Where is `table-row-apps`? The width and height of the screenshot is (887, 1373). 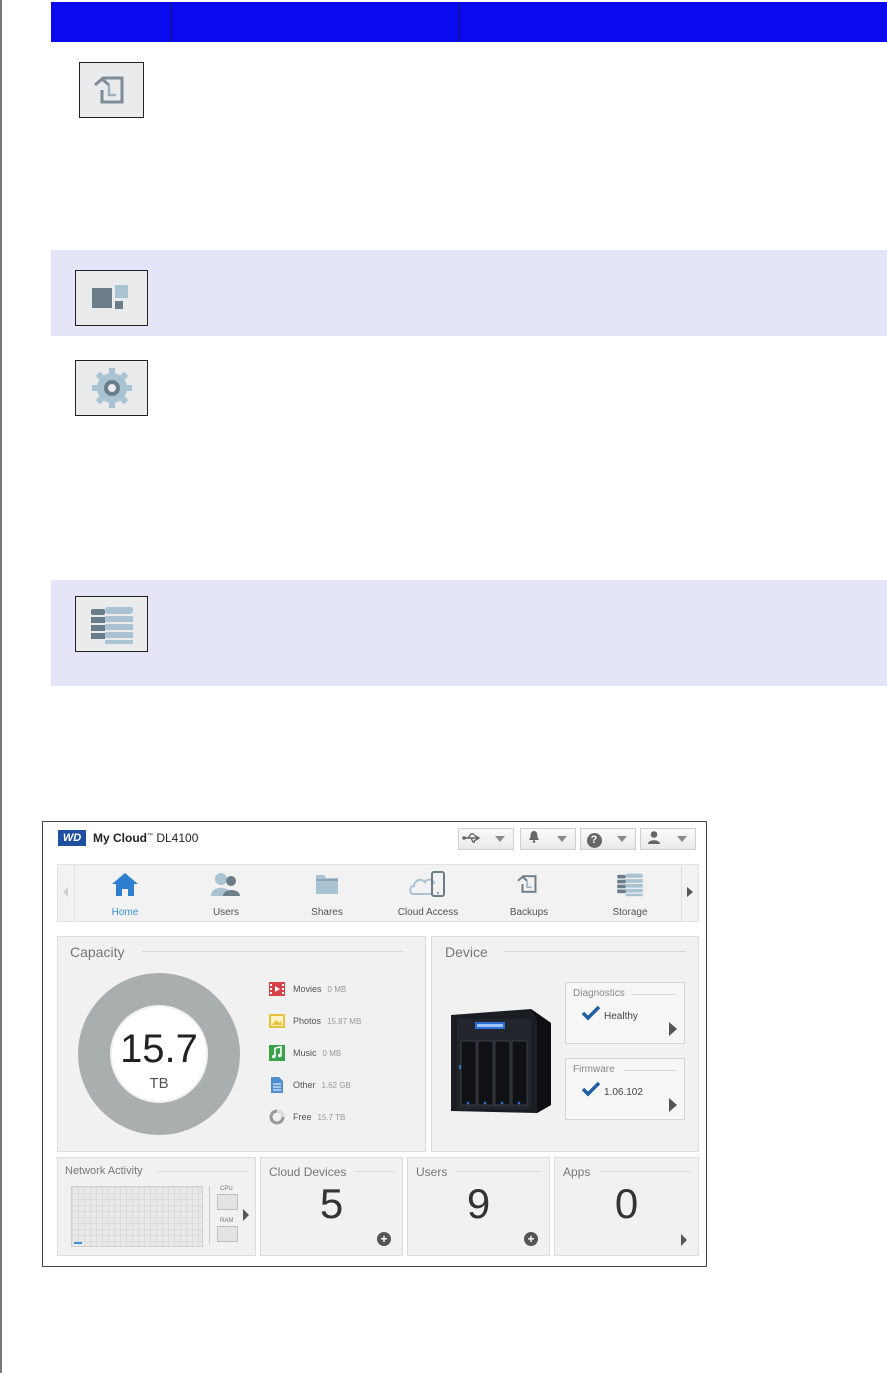 table-row-apps is located at coordinates (469, 293).